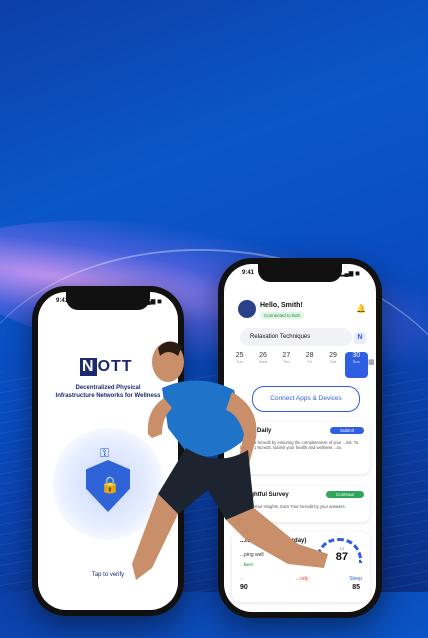 This screenshot has height=638, width=428. I want to click on app-logo: N OTT, so click(106, 367).